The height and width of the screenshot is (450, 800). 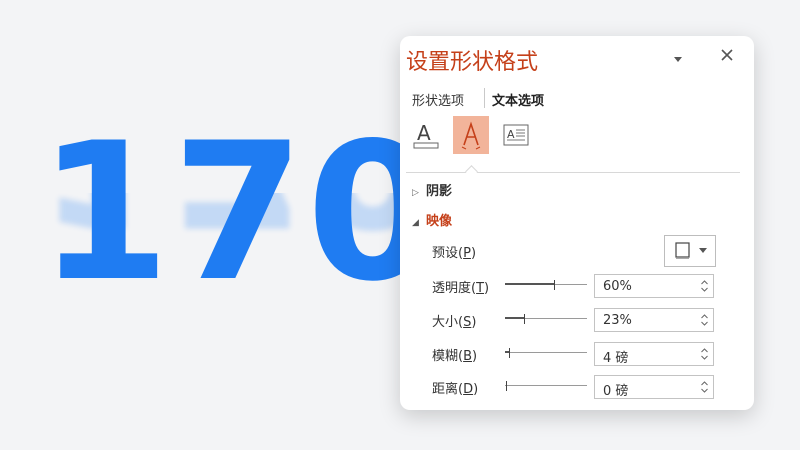 What do you see at coordinates (439, 191) in the screenshot?
I see `section-shadow-label: 阴影` at bounding box center [439, 191].